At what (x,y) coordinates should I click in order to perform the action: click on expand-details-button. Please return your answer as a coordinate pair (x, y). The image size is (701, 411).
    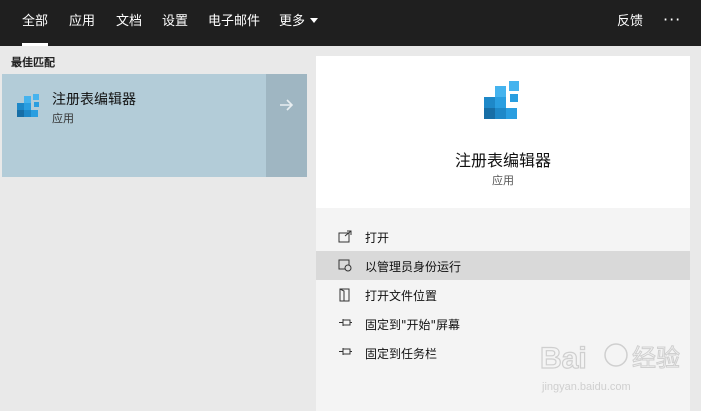
    Looking at the image, I should click on (286, 125).